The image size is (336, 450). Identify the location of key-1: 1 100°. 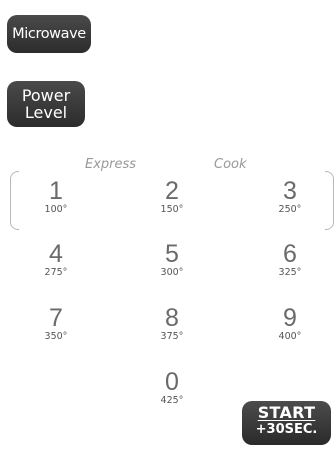
(56, 196).